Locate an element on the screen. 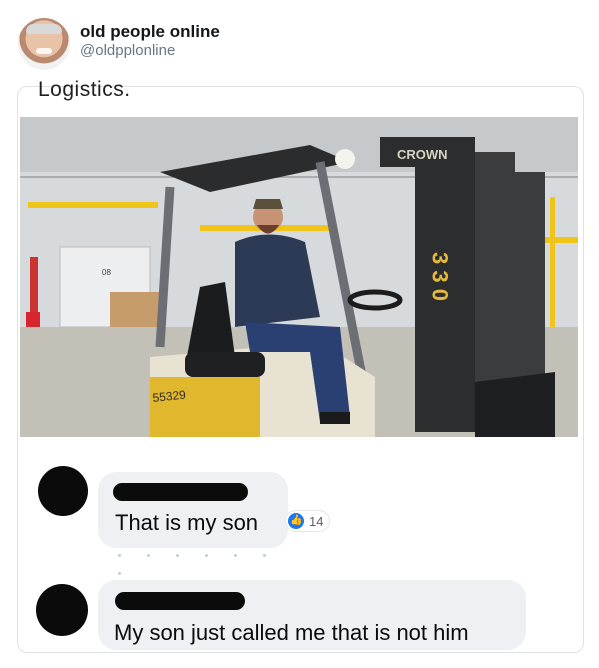 The image size is (599, 668). reaction-badge-1: 14 is located at coordinates (308, 521).